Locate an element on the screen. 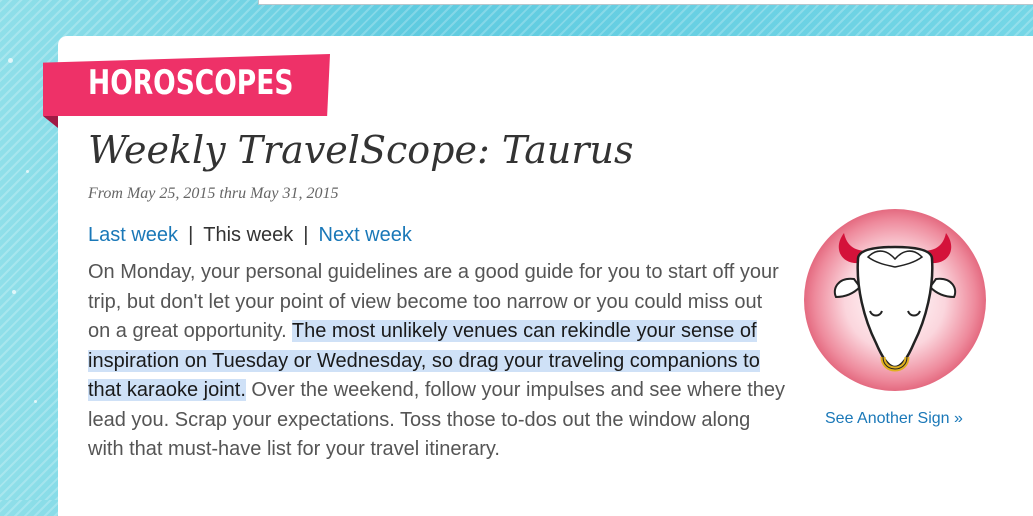 This screenshot has width=1033, height=516. this-week-label: This week is located at coordinates (248, 235).